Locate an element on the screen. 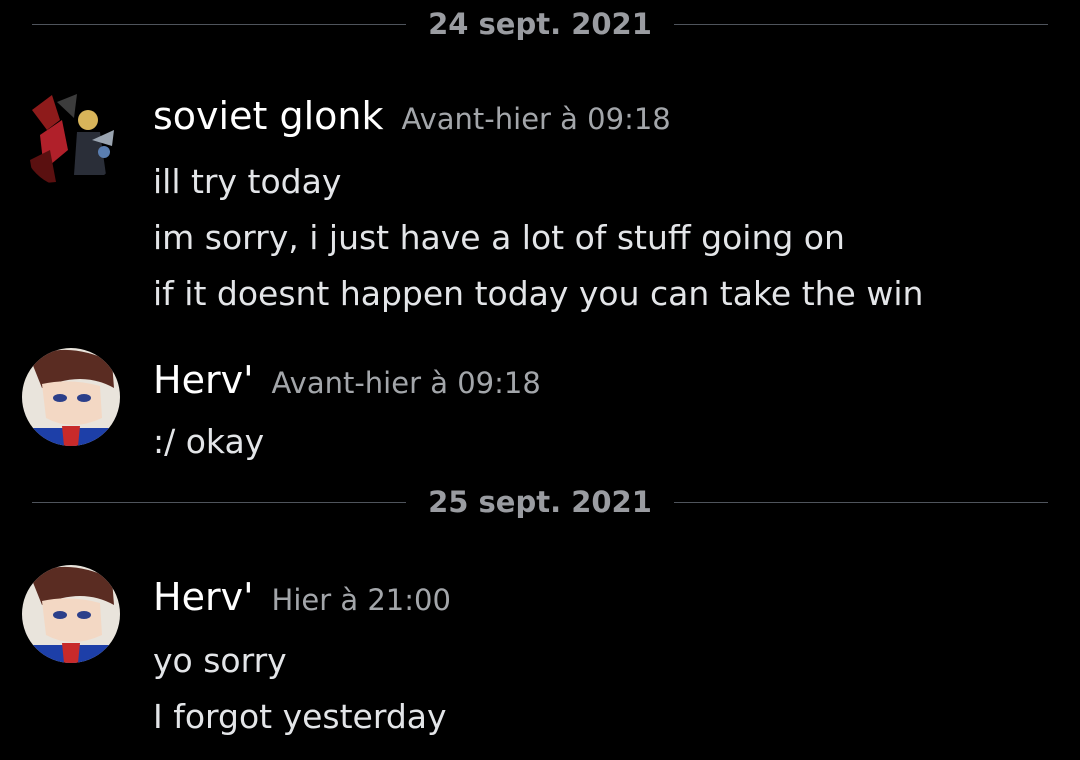 Image resolution: width=1080 pixels, height=760 pixels. divider-date: 24 sept. 2021 is located at coordinates (540, 24).